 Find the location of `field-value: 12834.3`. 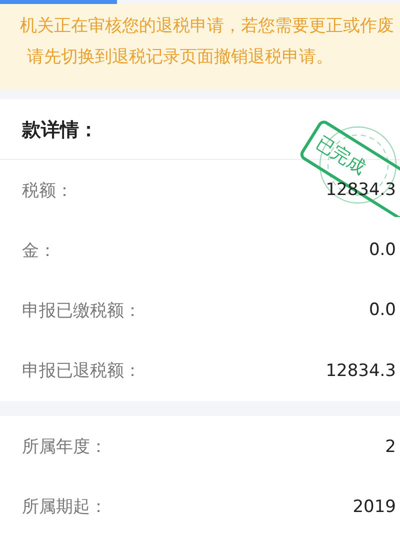

field-value: 12834.3 is located at coordinates (361, 370).